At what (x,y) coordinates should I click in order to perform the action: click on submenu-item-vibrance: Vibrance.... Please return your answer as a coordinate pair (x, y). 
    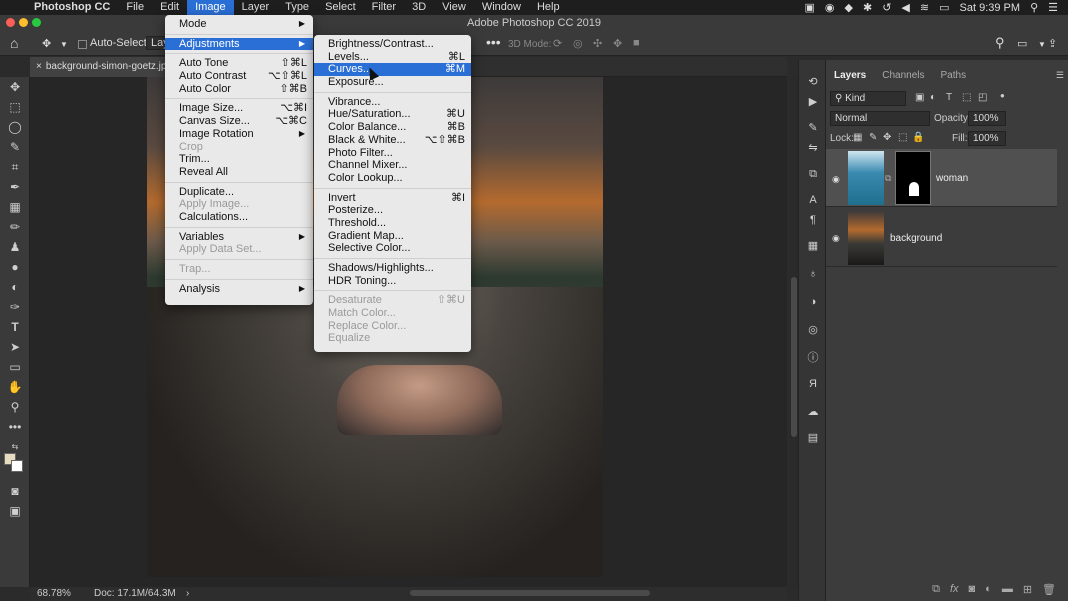
    Looking at the image, I should click on (392, 102).